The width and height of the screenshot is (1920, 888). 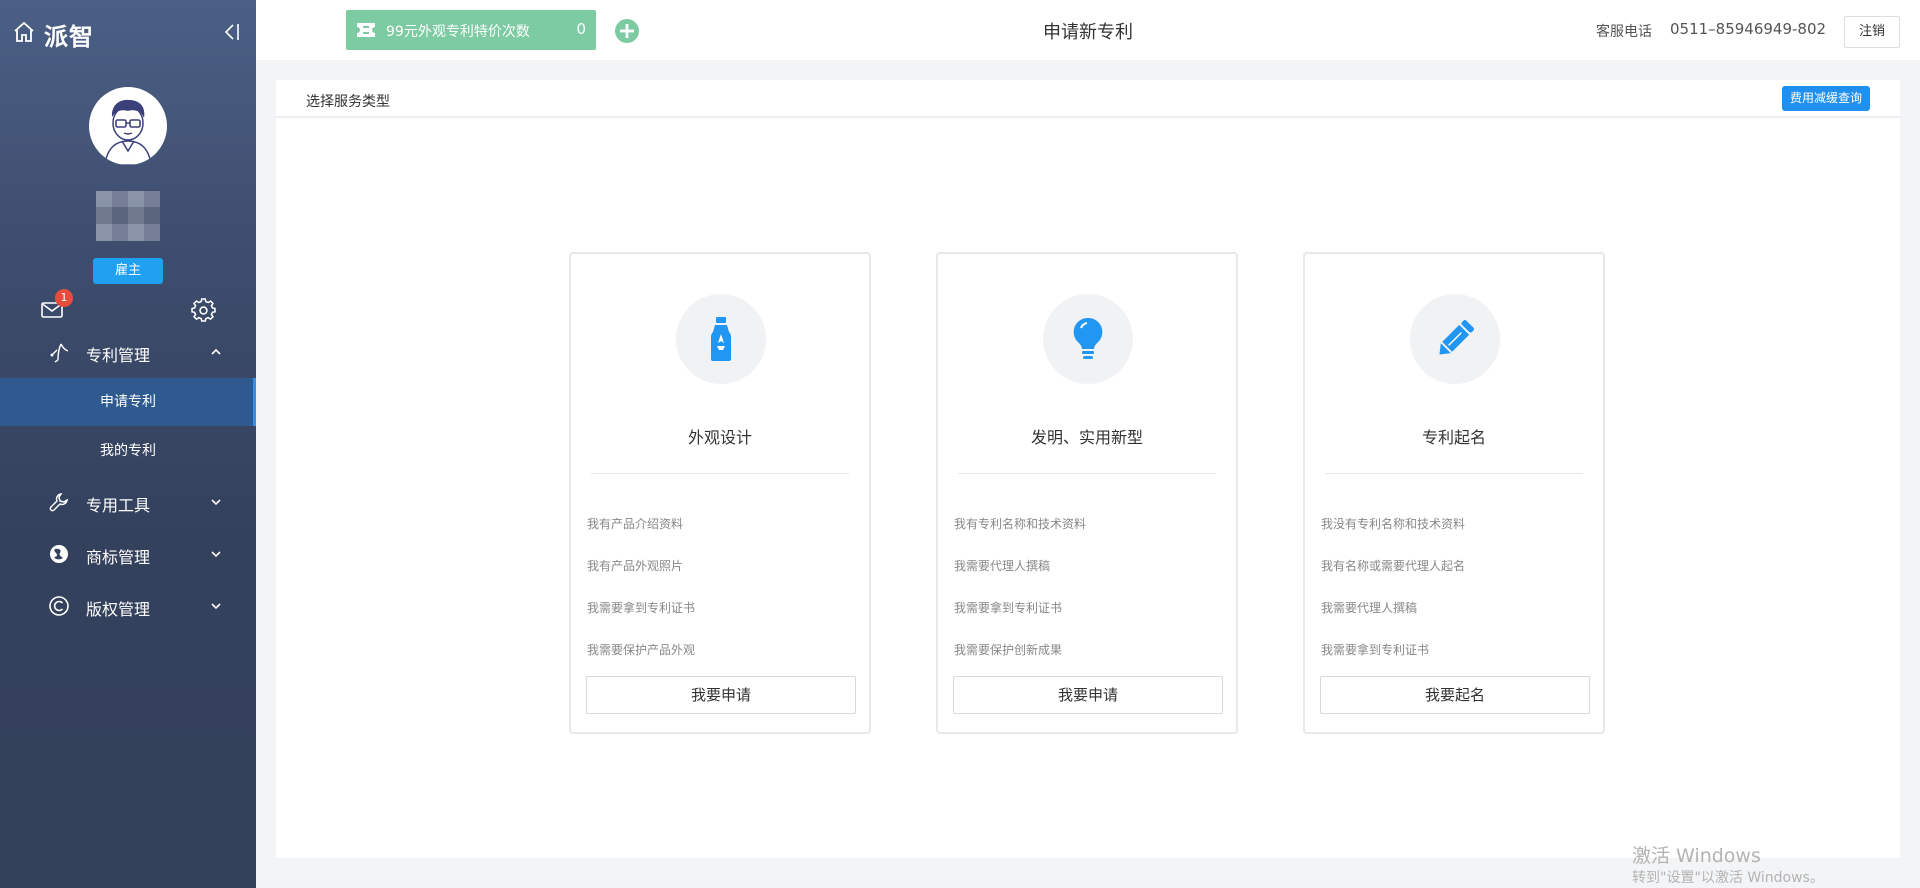 I want to click on card-feature: 我需要保护产品外观, so click(x=641, y=650).